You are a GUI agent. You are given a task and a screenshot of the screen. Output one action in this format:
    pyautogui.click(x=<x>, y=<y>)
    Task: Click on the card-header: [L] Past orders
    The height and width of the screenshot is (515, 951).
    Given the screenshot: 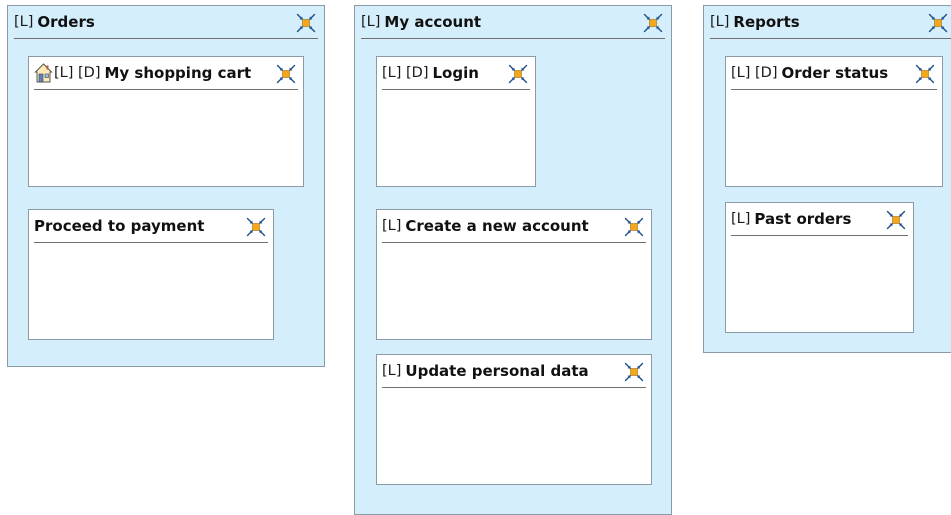 What is the action you would take?
    pyautogui.click(x=819, y=219)
    